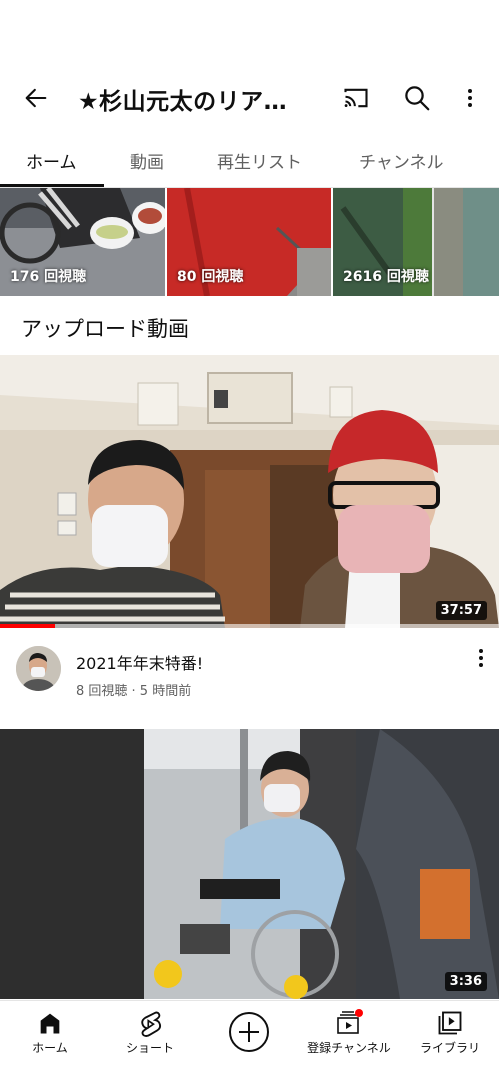 The height and width of the screenshot is (1080, 499). I want to click on search-icon, so click(417, 98).